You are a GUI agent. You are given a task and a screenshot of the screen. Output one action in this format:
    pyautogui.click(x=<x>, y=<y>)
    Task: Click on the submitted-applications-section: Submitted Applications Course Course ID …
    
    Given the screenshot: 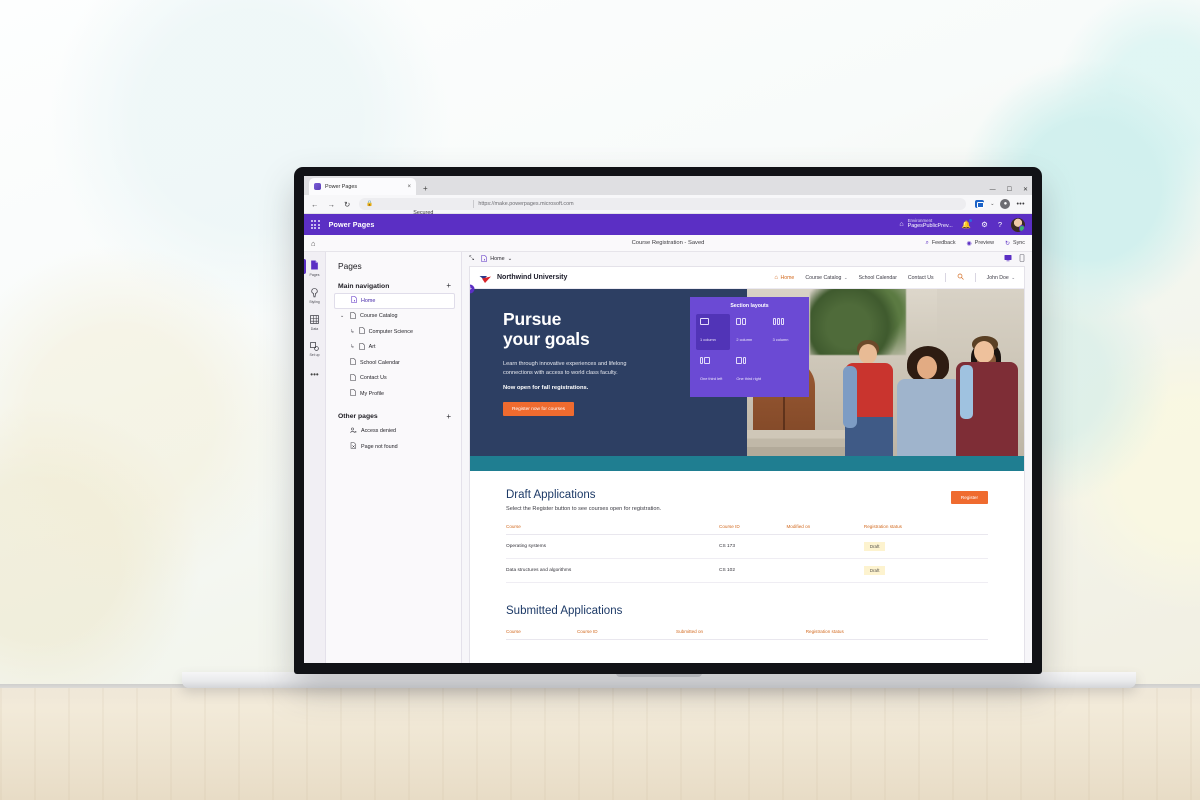 What is the action you would take?
    pyautogui.click(x=747, y=611)
    